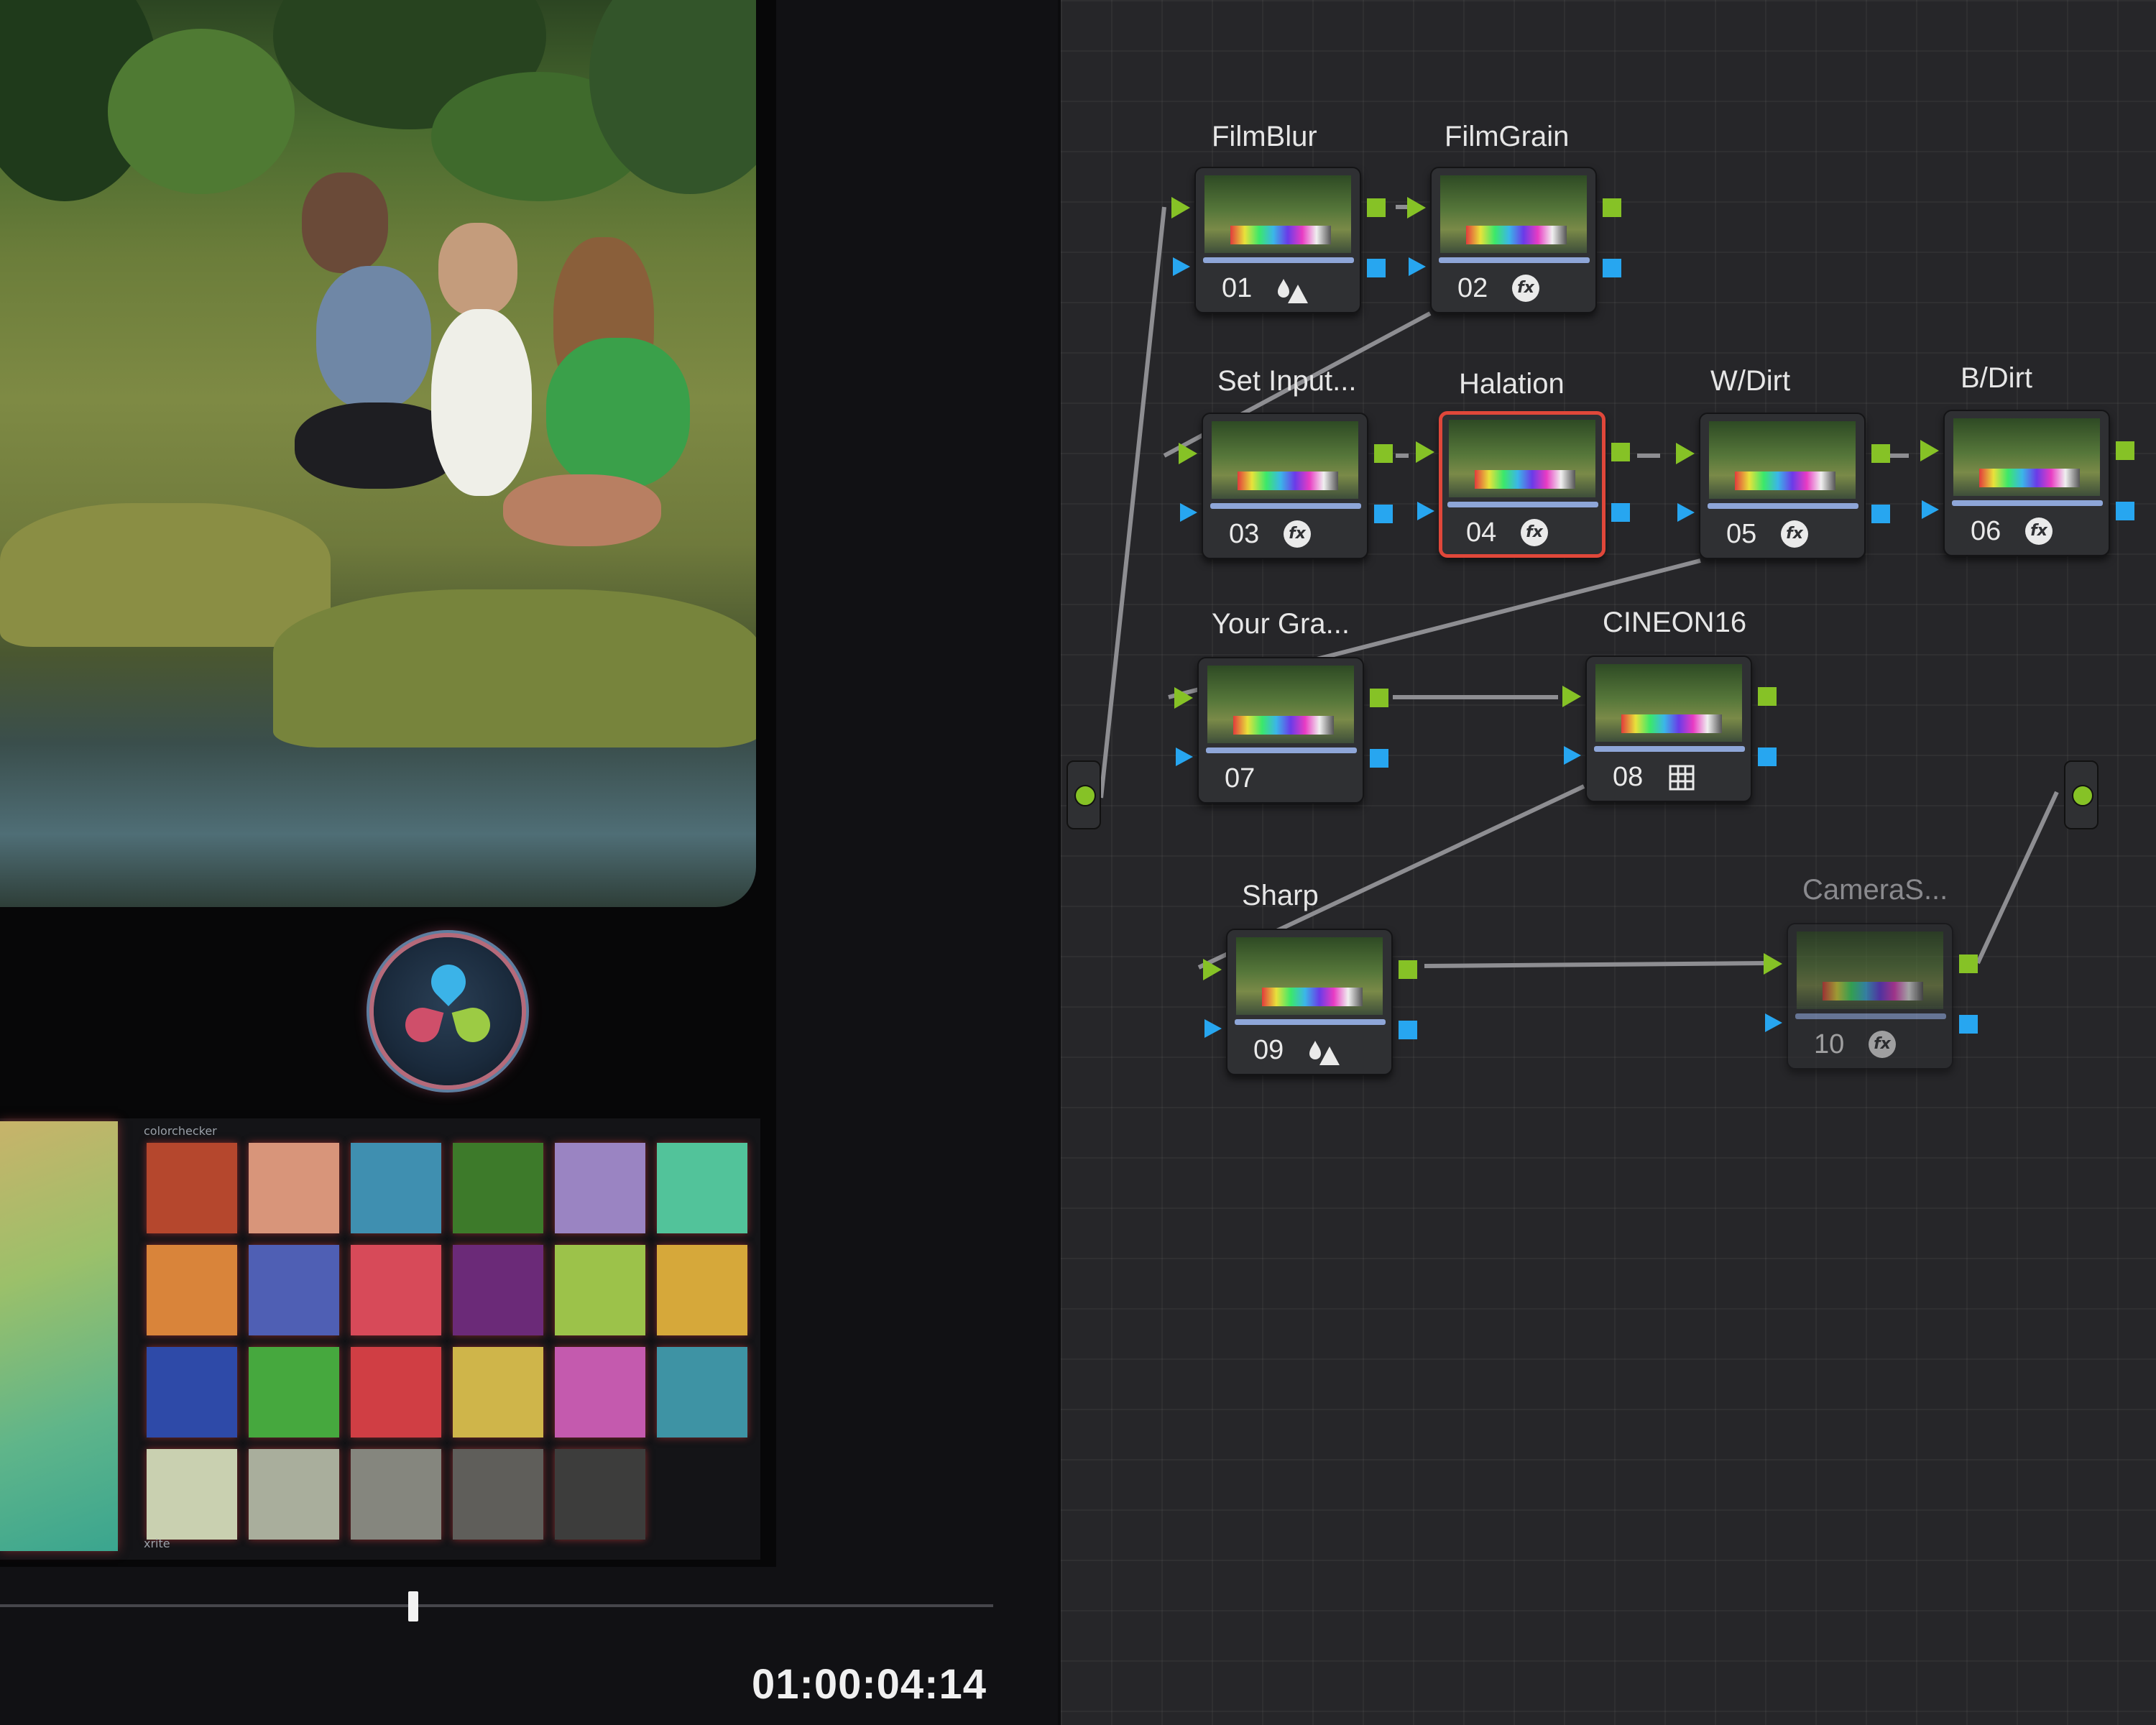 The image size is (2156, 1725). What do you see at coordinates (1237, 288) in the screenshot?
I see `node-number: 01` at bounding box center [1237, 288].